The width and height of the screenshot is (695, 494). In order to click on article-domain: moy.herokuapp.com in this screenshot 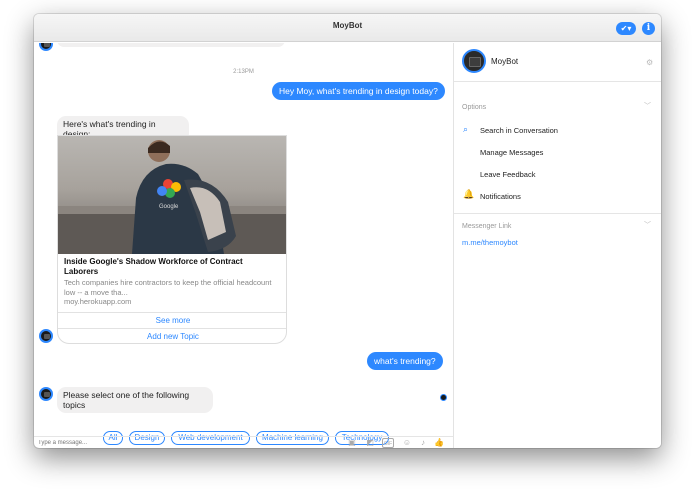, I will do `click(98, 301)`.